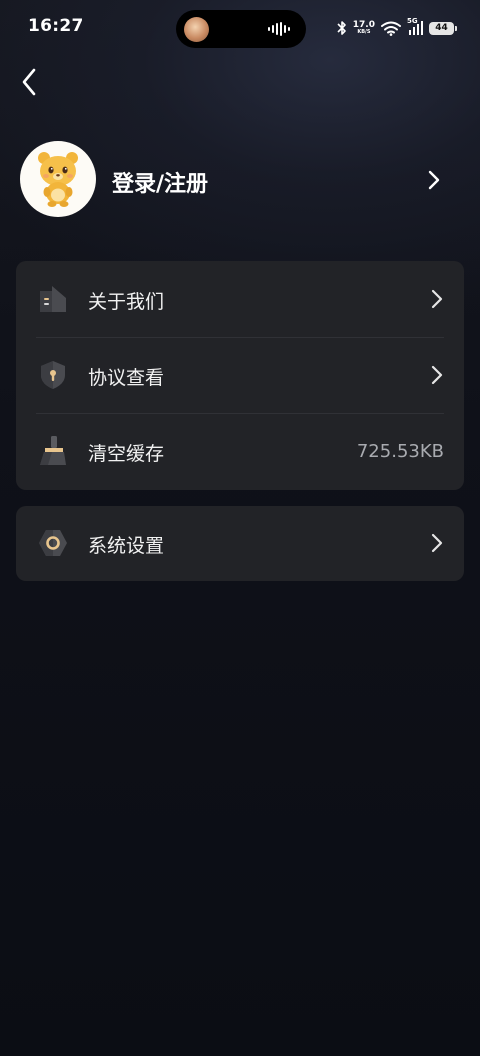  What do you see at coordinates (240, 299) in the screenshot?
I see `menu-item-about-us: 关于我们` at bounding box center [240, 299].